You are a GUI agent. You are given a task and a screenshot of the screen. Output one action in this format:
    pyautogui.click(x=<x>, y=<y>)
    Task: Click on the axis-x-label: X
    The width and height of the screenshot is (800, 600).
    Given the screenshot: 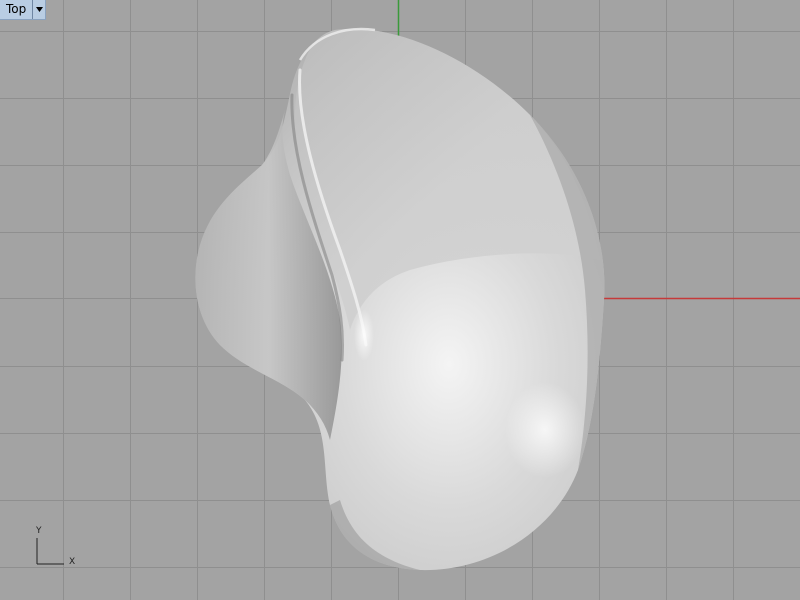 What is the action you would take?
    pyautogui.click(x=72, y=562)
    